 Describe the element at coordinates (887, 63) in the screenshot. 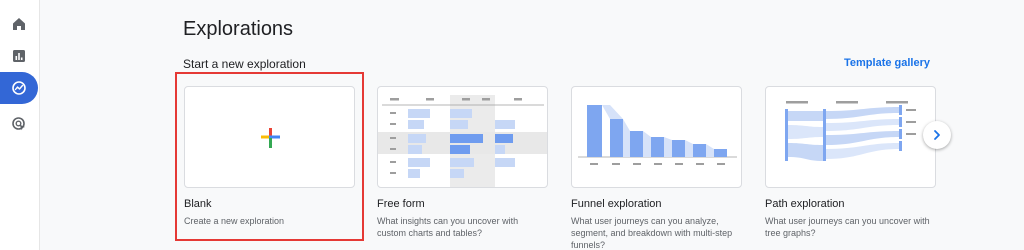

I see `template-gallery-link: Template gallery` at that location.